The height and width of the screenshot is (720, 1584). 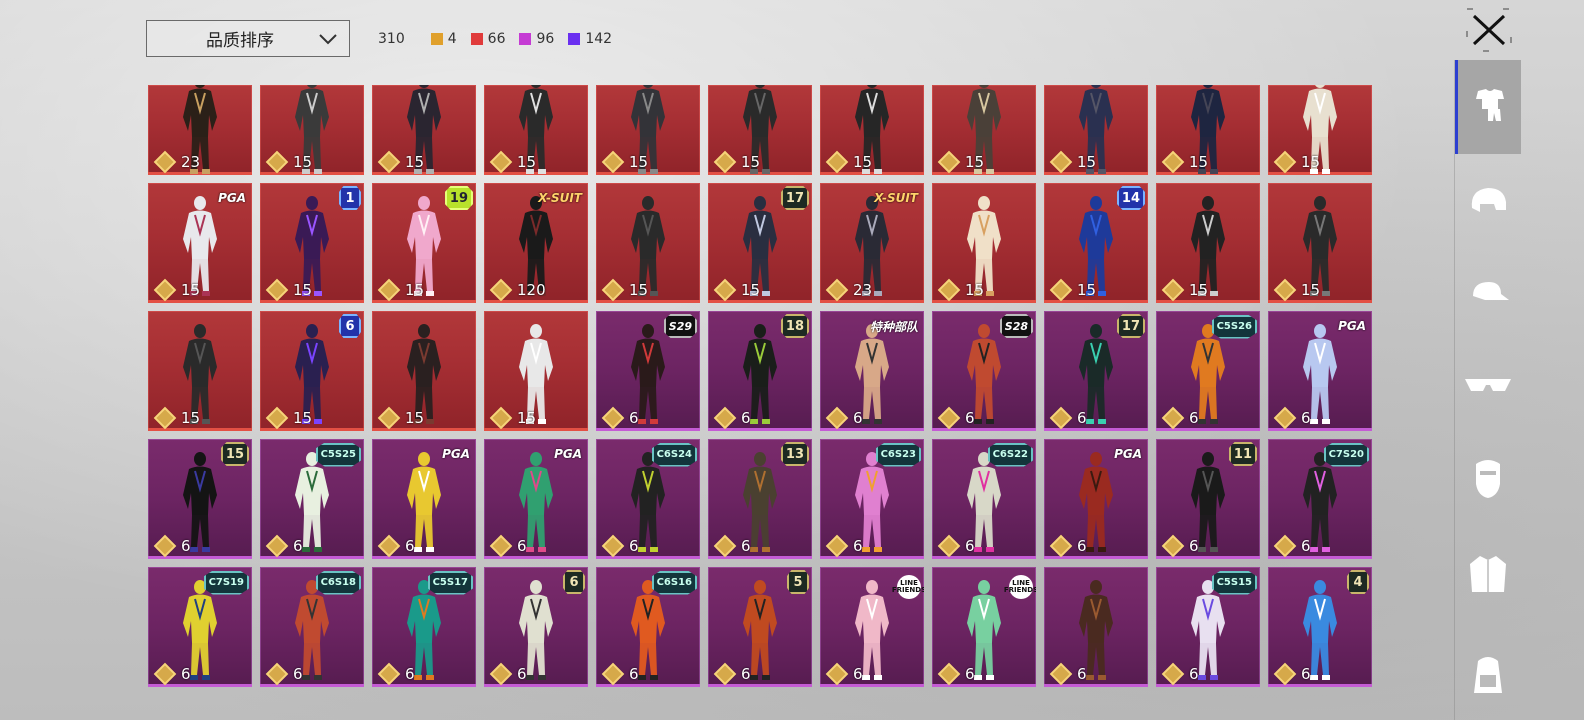 What do you see at coordinates (528, 39) in the screenshot?
I see `quality-counts: 4 66 96 142` at bounding box center [528, 39].